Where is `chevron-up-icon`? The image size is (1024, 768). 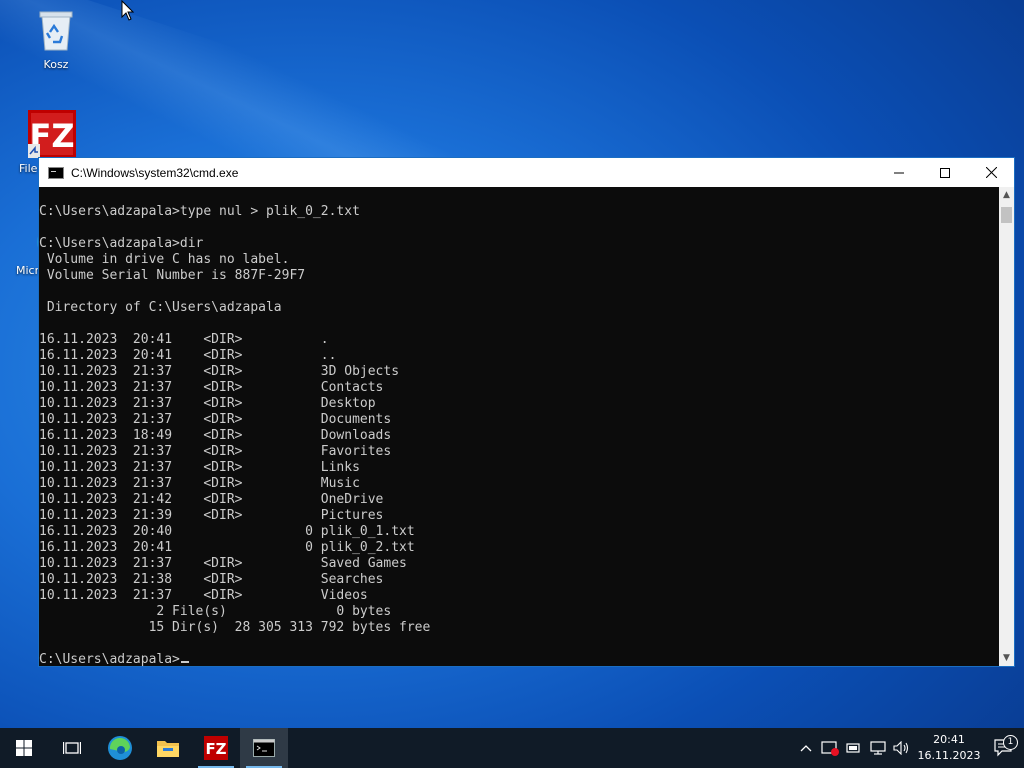
chevron-up-icon is located at coordinates (806, 748).